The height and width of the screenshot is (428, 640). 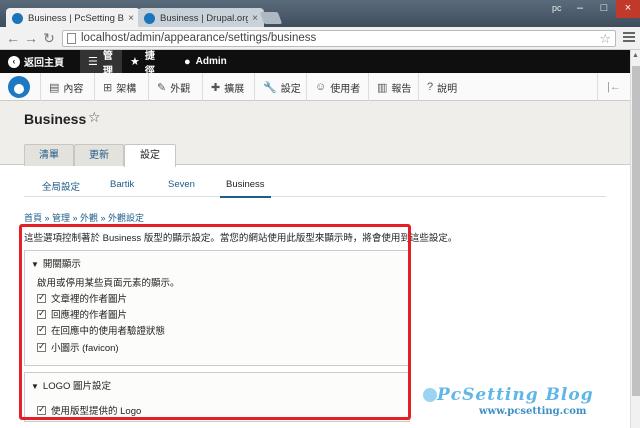 I want to click on drupal-admin-bar: ‹ 返回主頁 ☰ 管理 ★ 捷徑 ● Admin, so click(x=315, y=63).